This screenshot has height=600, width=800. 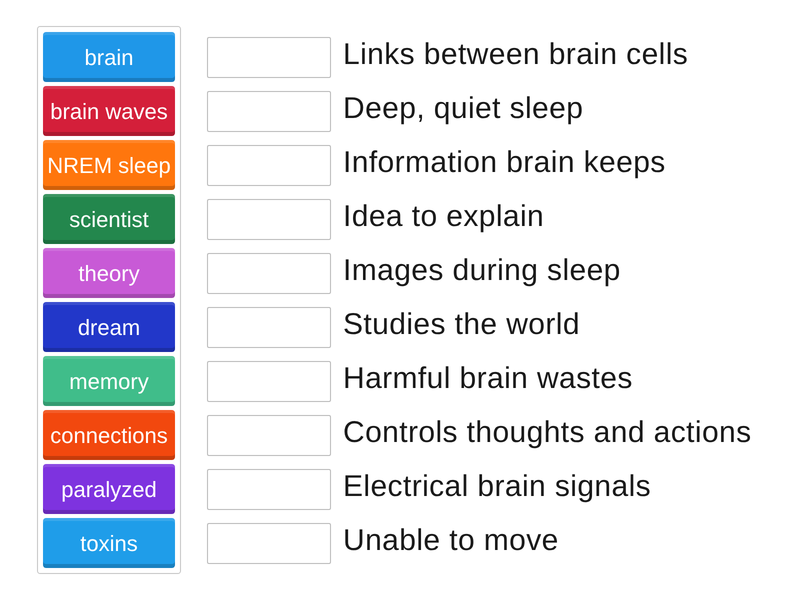 I want to click on word-tile: connections, so click(x=109, y=435).